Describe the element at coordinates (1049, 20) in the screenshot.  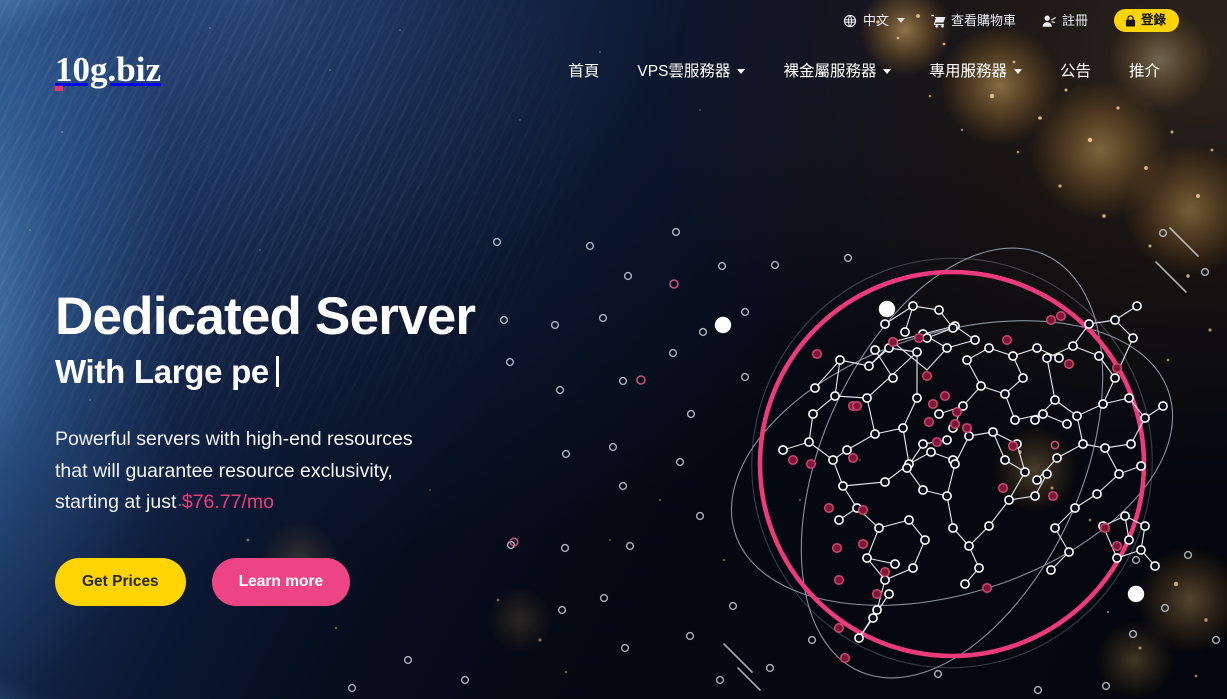
I see `user-add-icon` at that location.